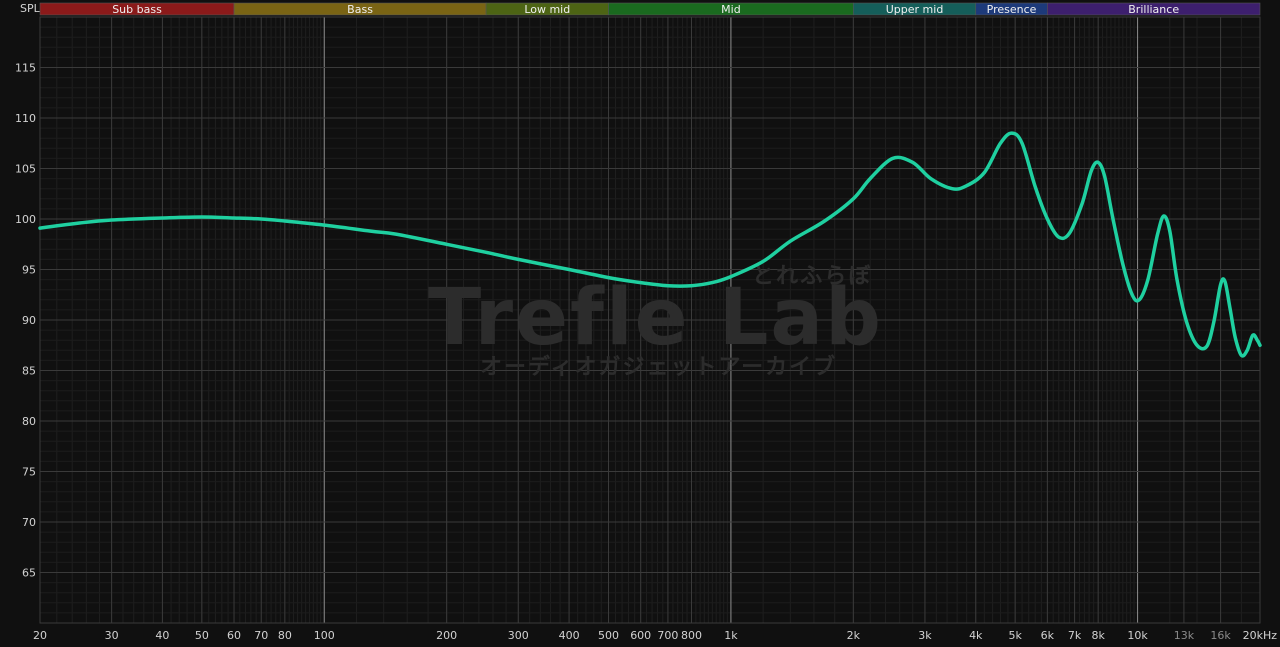 This screenshot has height=647, width=1280. Describe the element at coordinates (1012, 9) in the screenshot. I see `band-label-5: Presence` at that location.